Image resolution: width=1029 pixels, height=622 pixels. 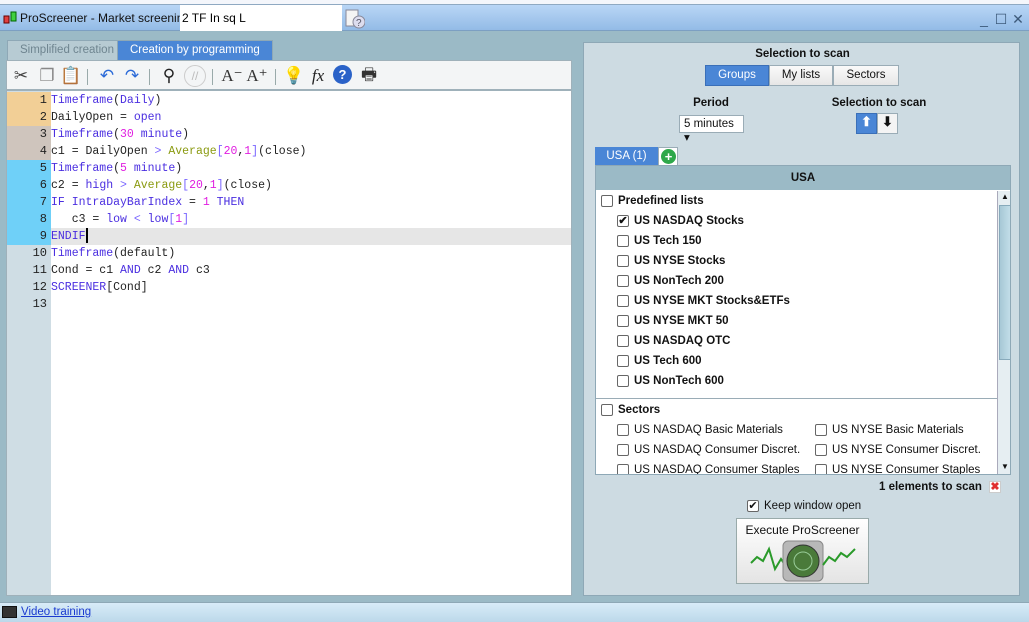 I want to click on execute-label: Execute ProScreener, so click(x=802, y=530).